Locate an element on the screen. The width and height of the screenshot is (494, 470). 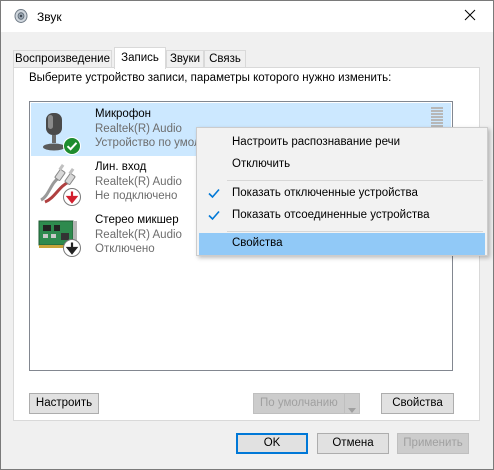
device-status: Устройство по умол is located at coordinates (148, 143).